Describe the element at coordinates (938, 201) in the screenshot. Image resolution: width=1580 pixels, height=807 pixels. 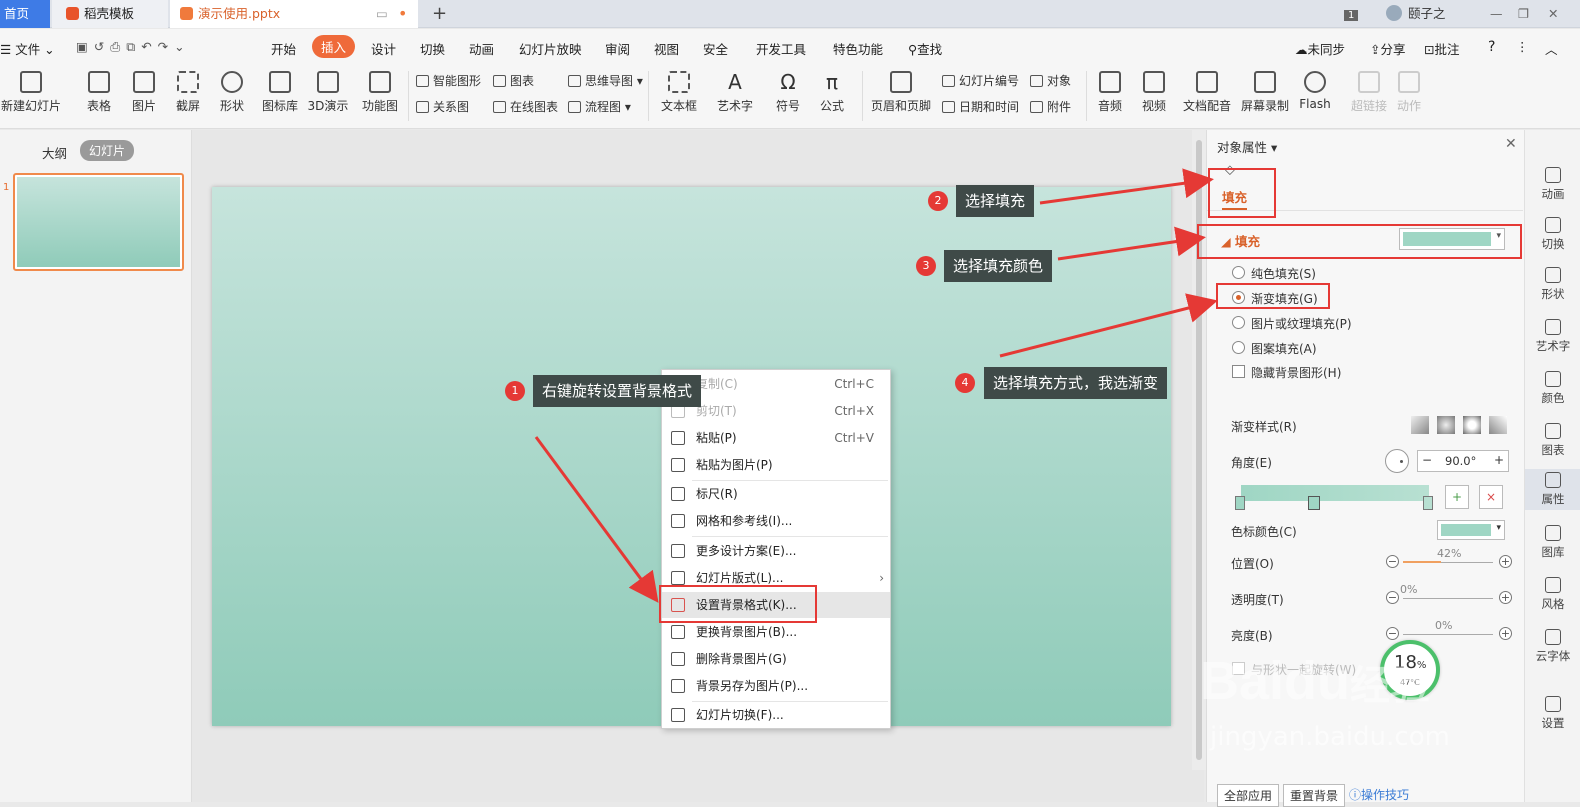
I see `step-number-2: 2` at that location.